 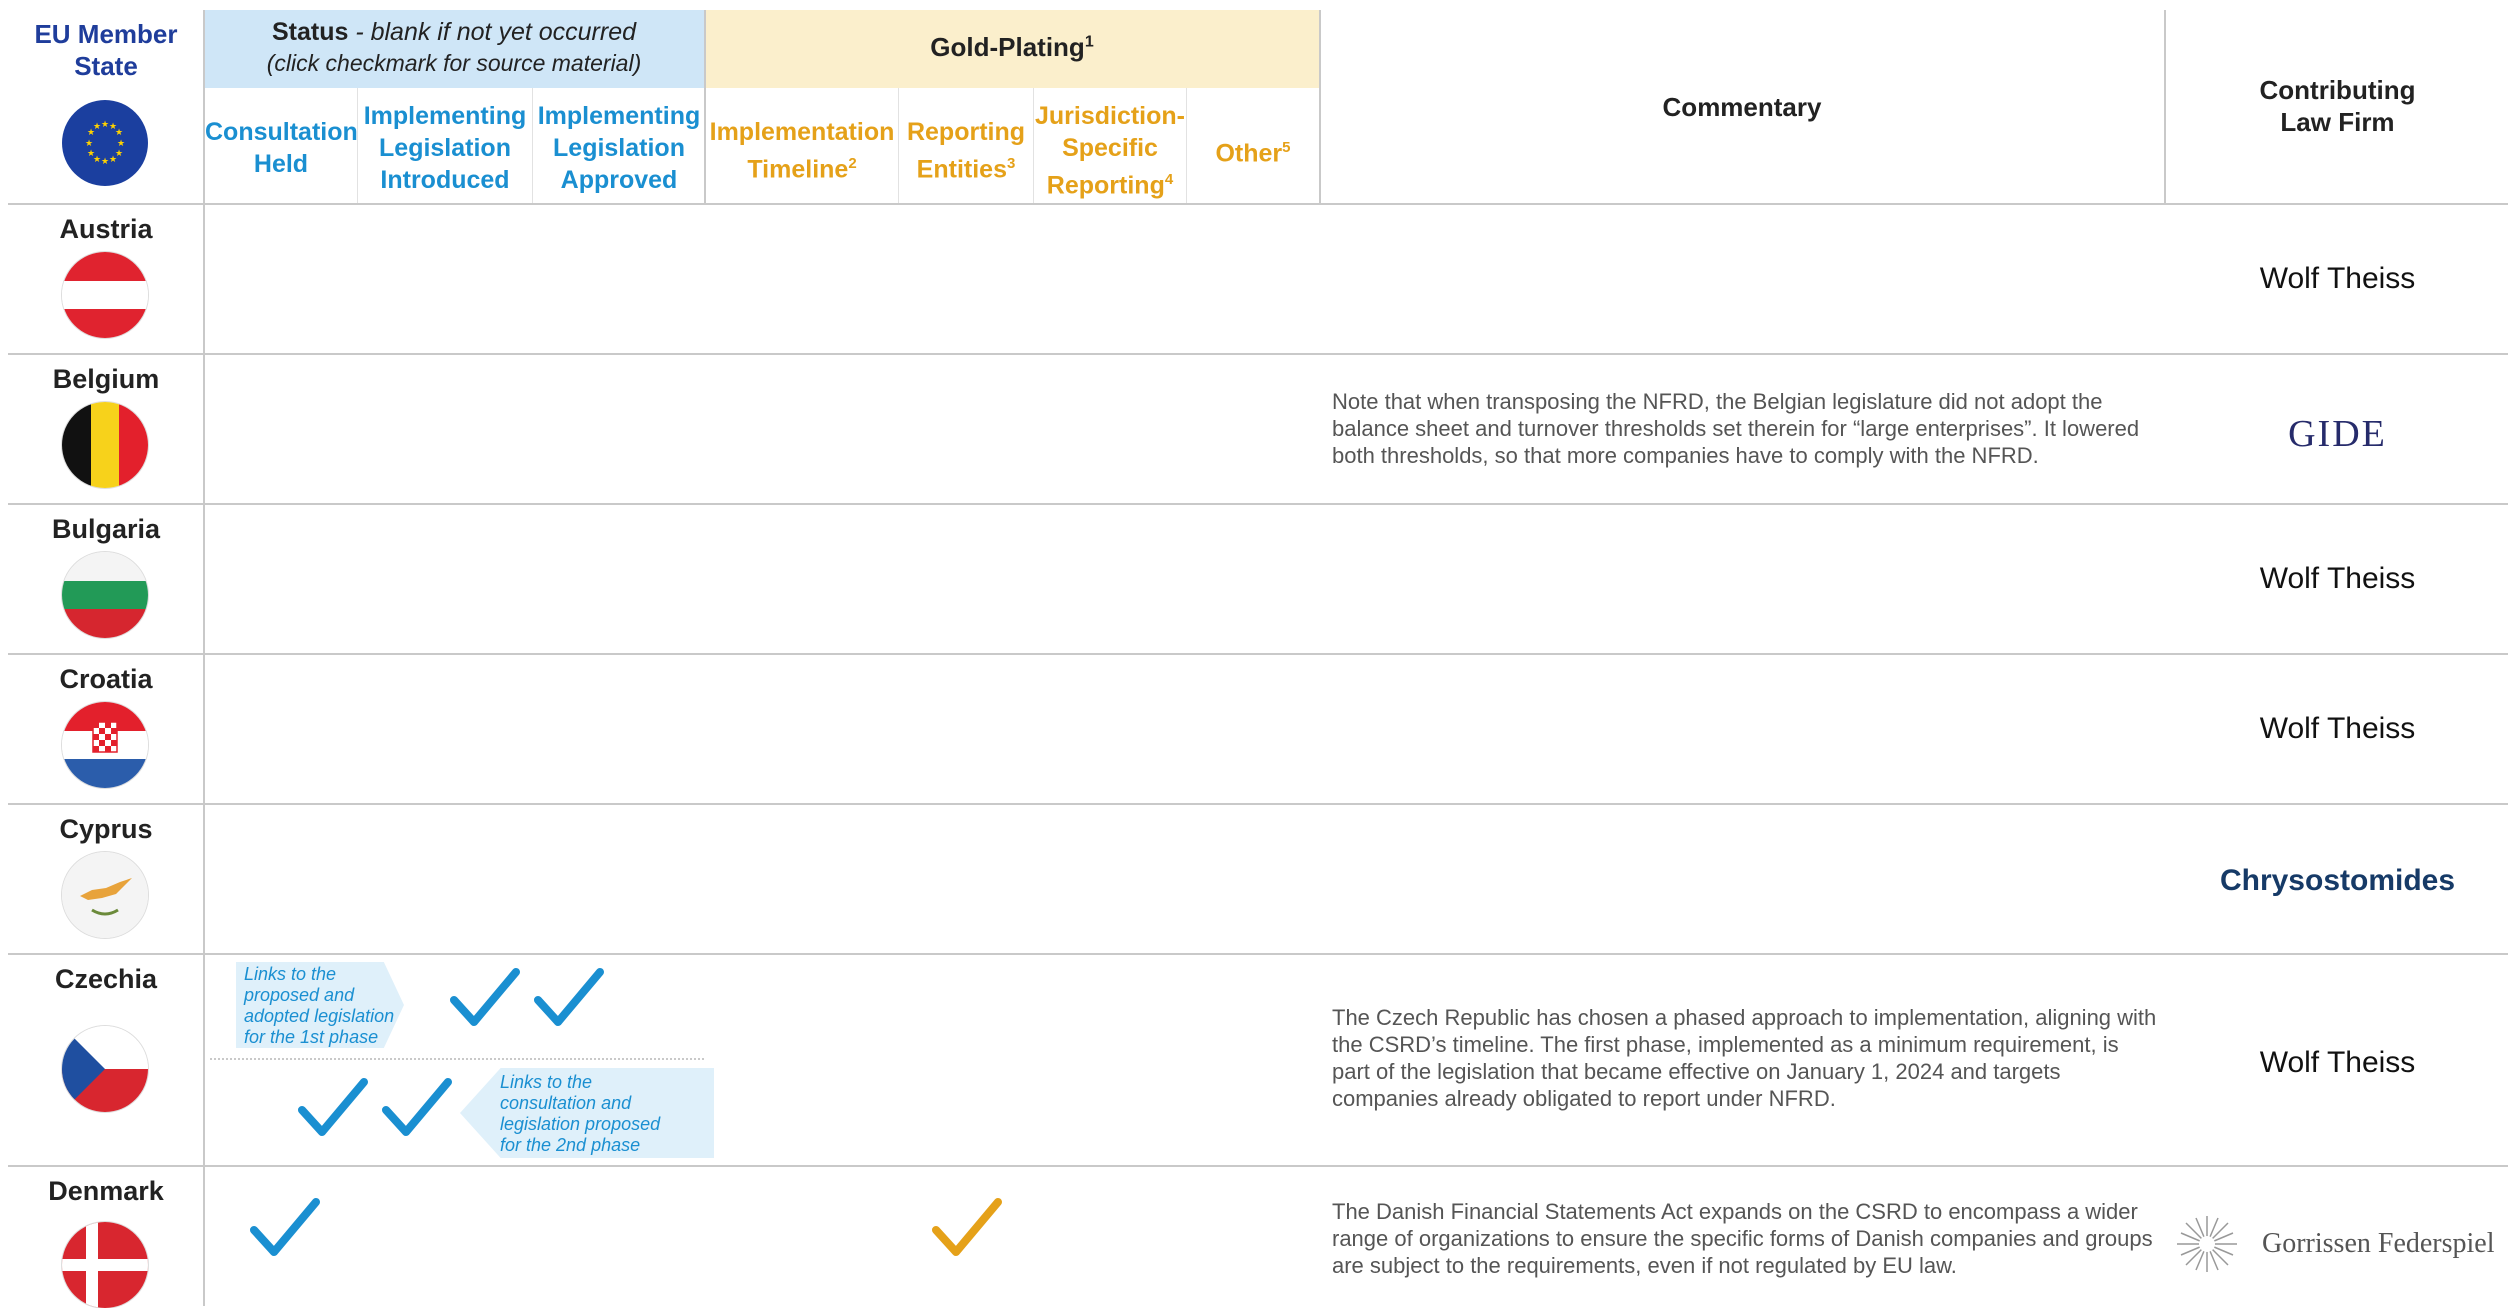 What do you see at coordinates (106, 379) in the screenshot?
I see `country-name: Belgium` at bounding box center [106, 379].